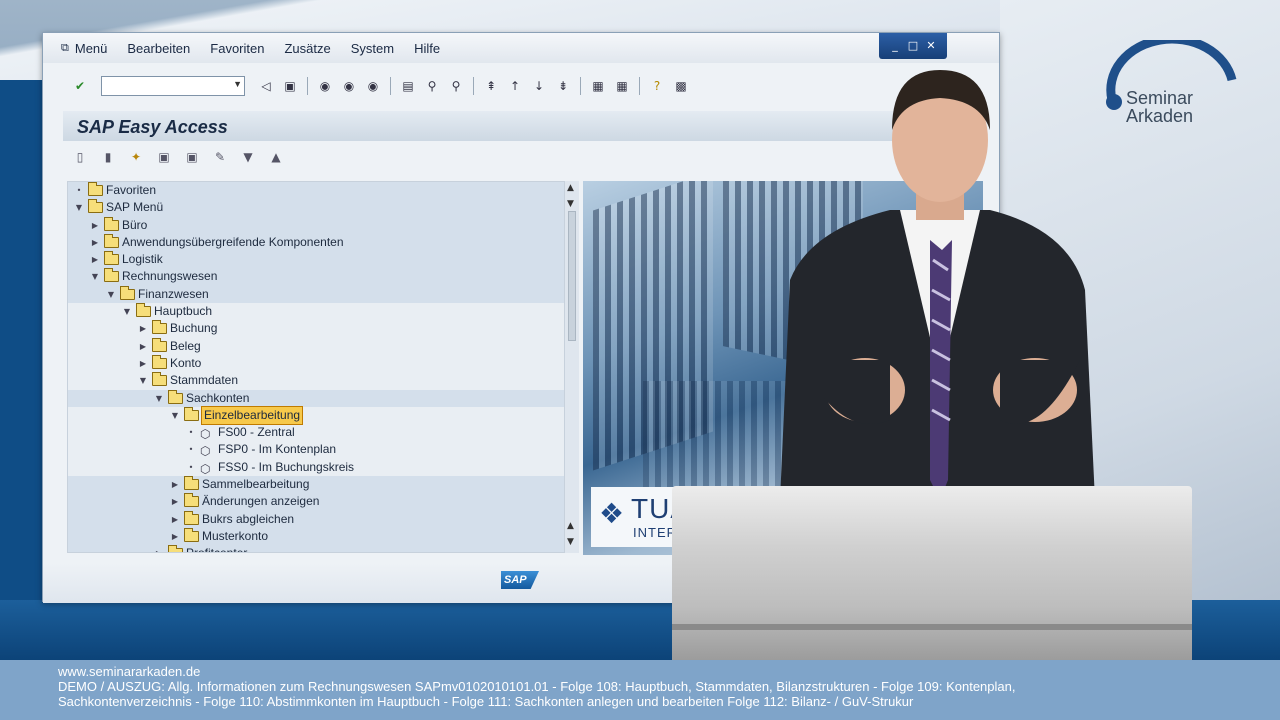 This screenshot has height=720, width=1280. What do you see at coordinates (316, 519) in the screenshot?
I see `tree-node: ▶ Bukrs abgleichen` at bounding box center [316, 519].